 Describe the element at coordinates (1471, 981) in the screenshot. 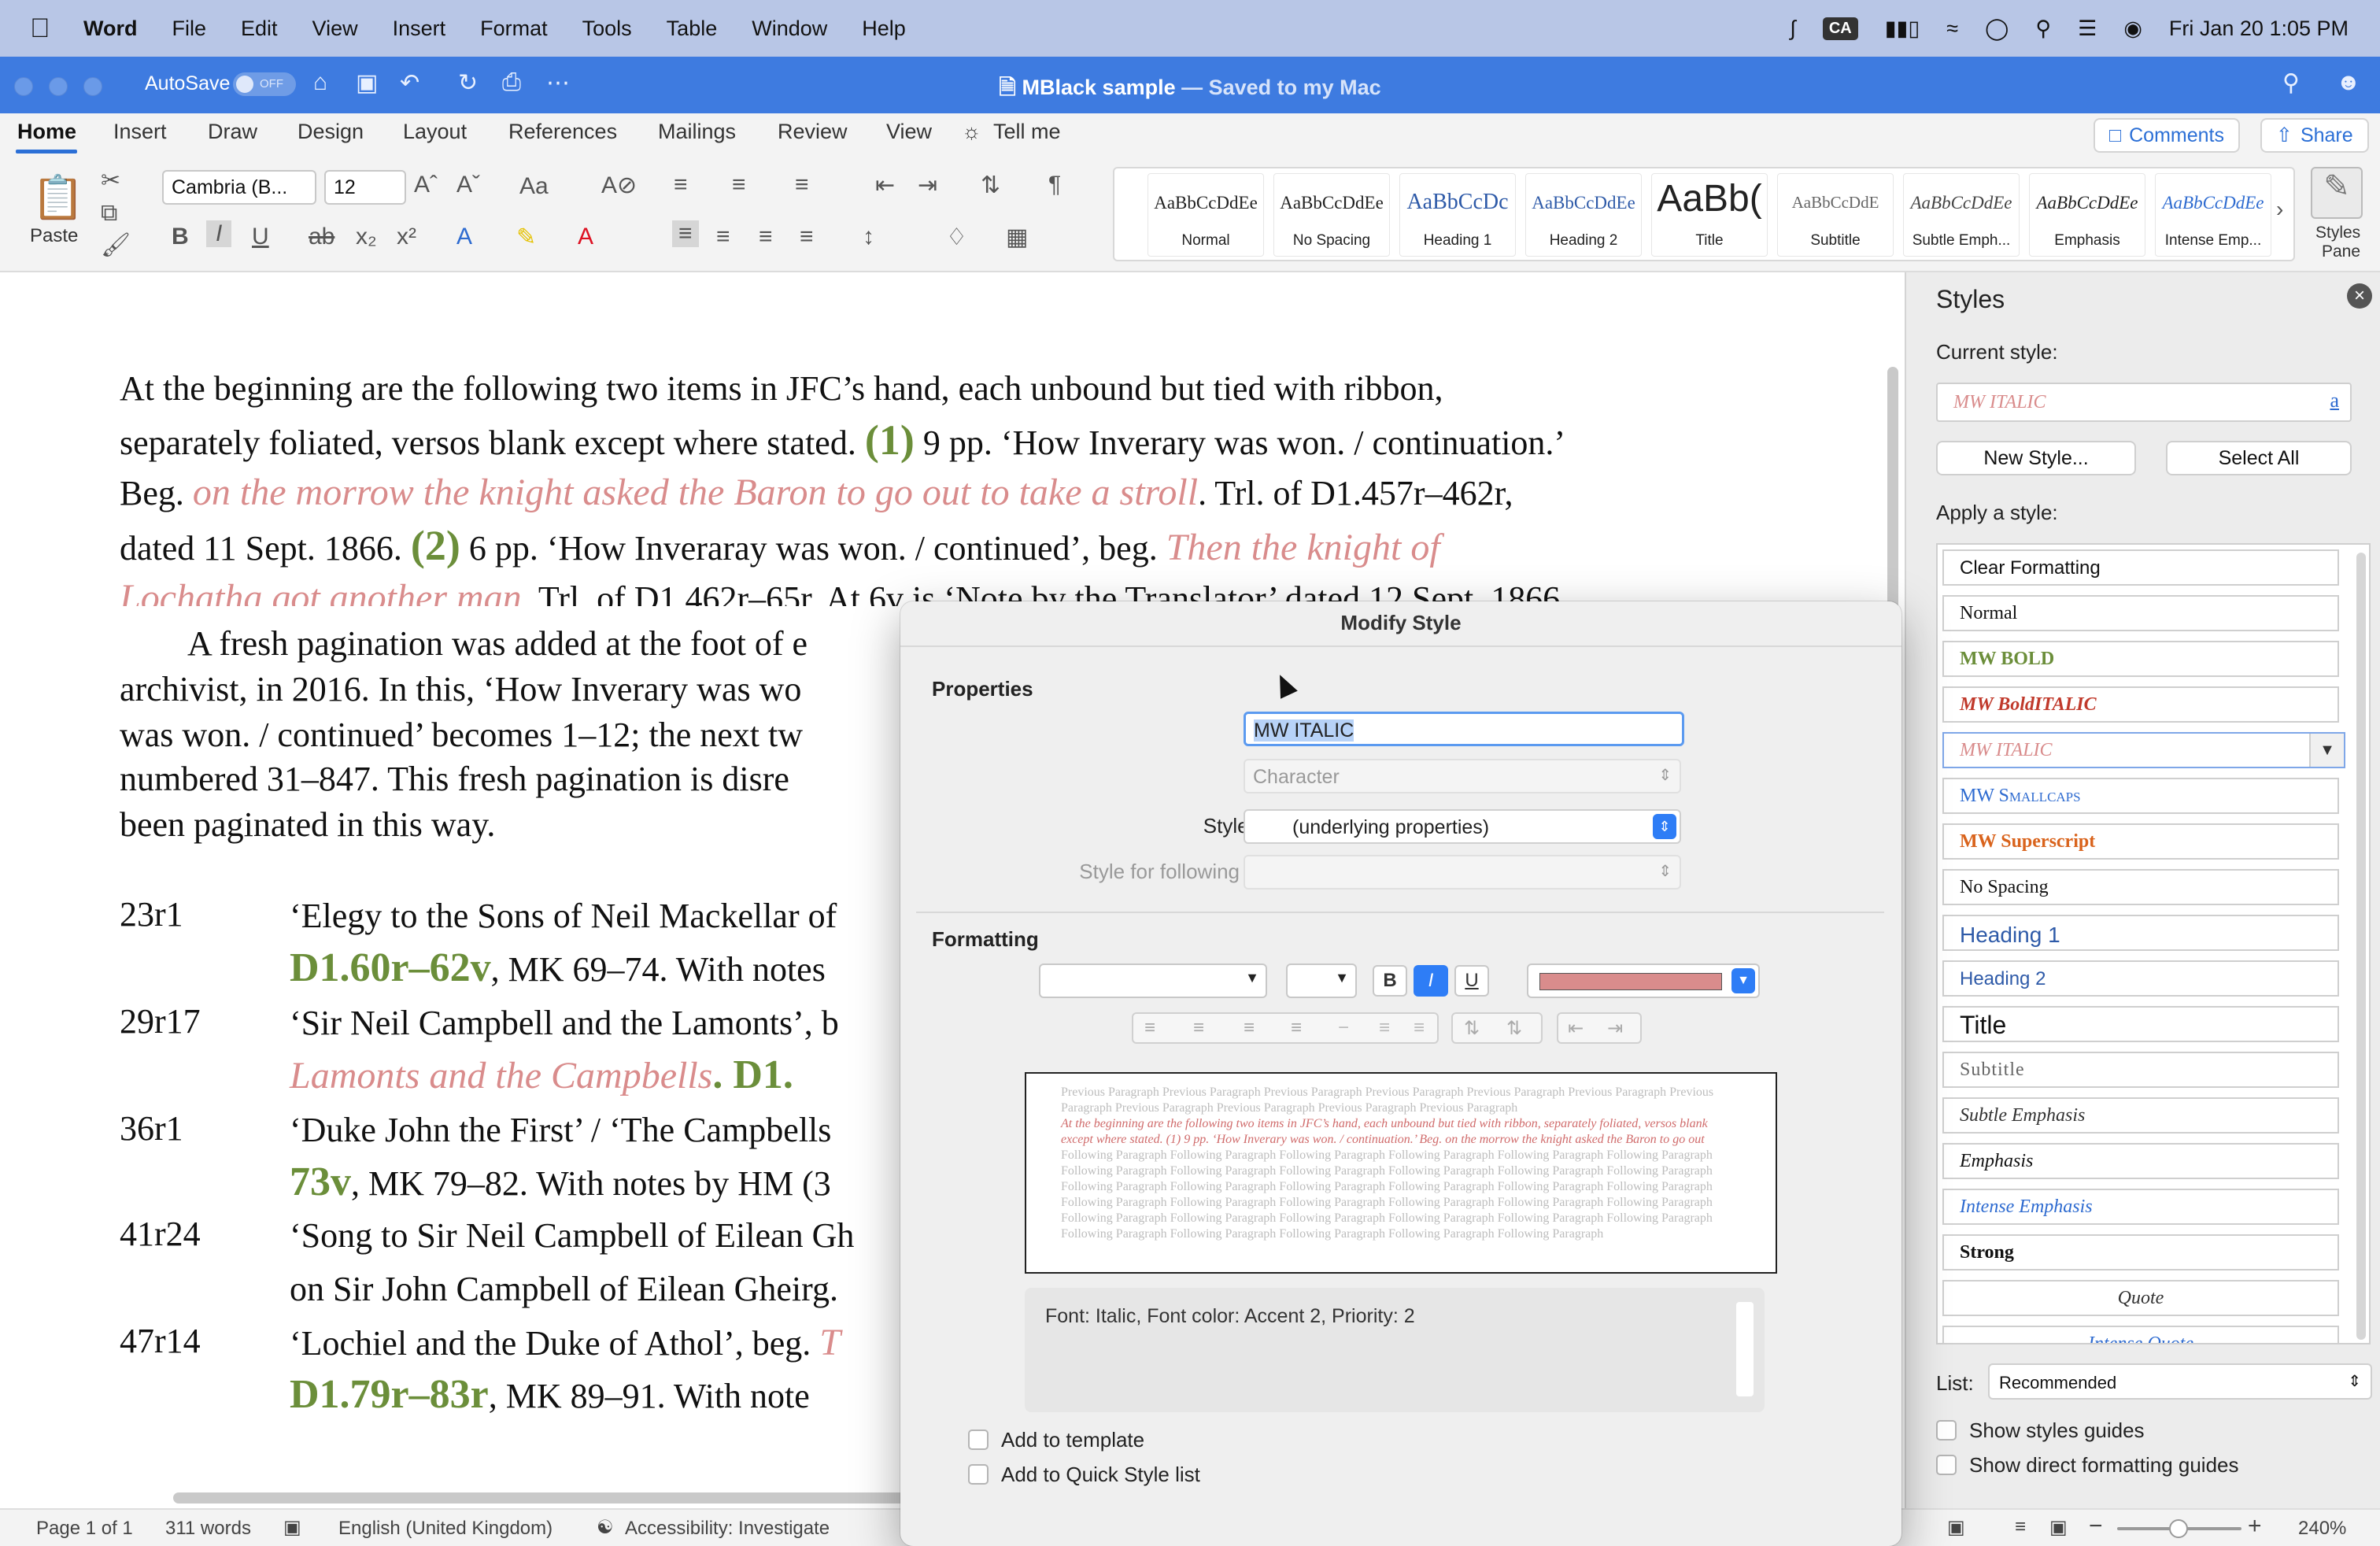

I see `underline-toggle: U` at that location.